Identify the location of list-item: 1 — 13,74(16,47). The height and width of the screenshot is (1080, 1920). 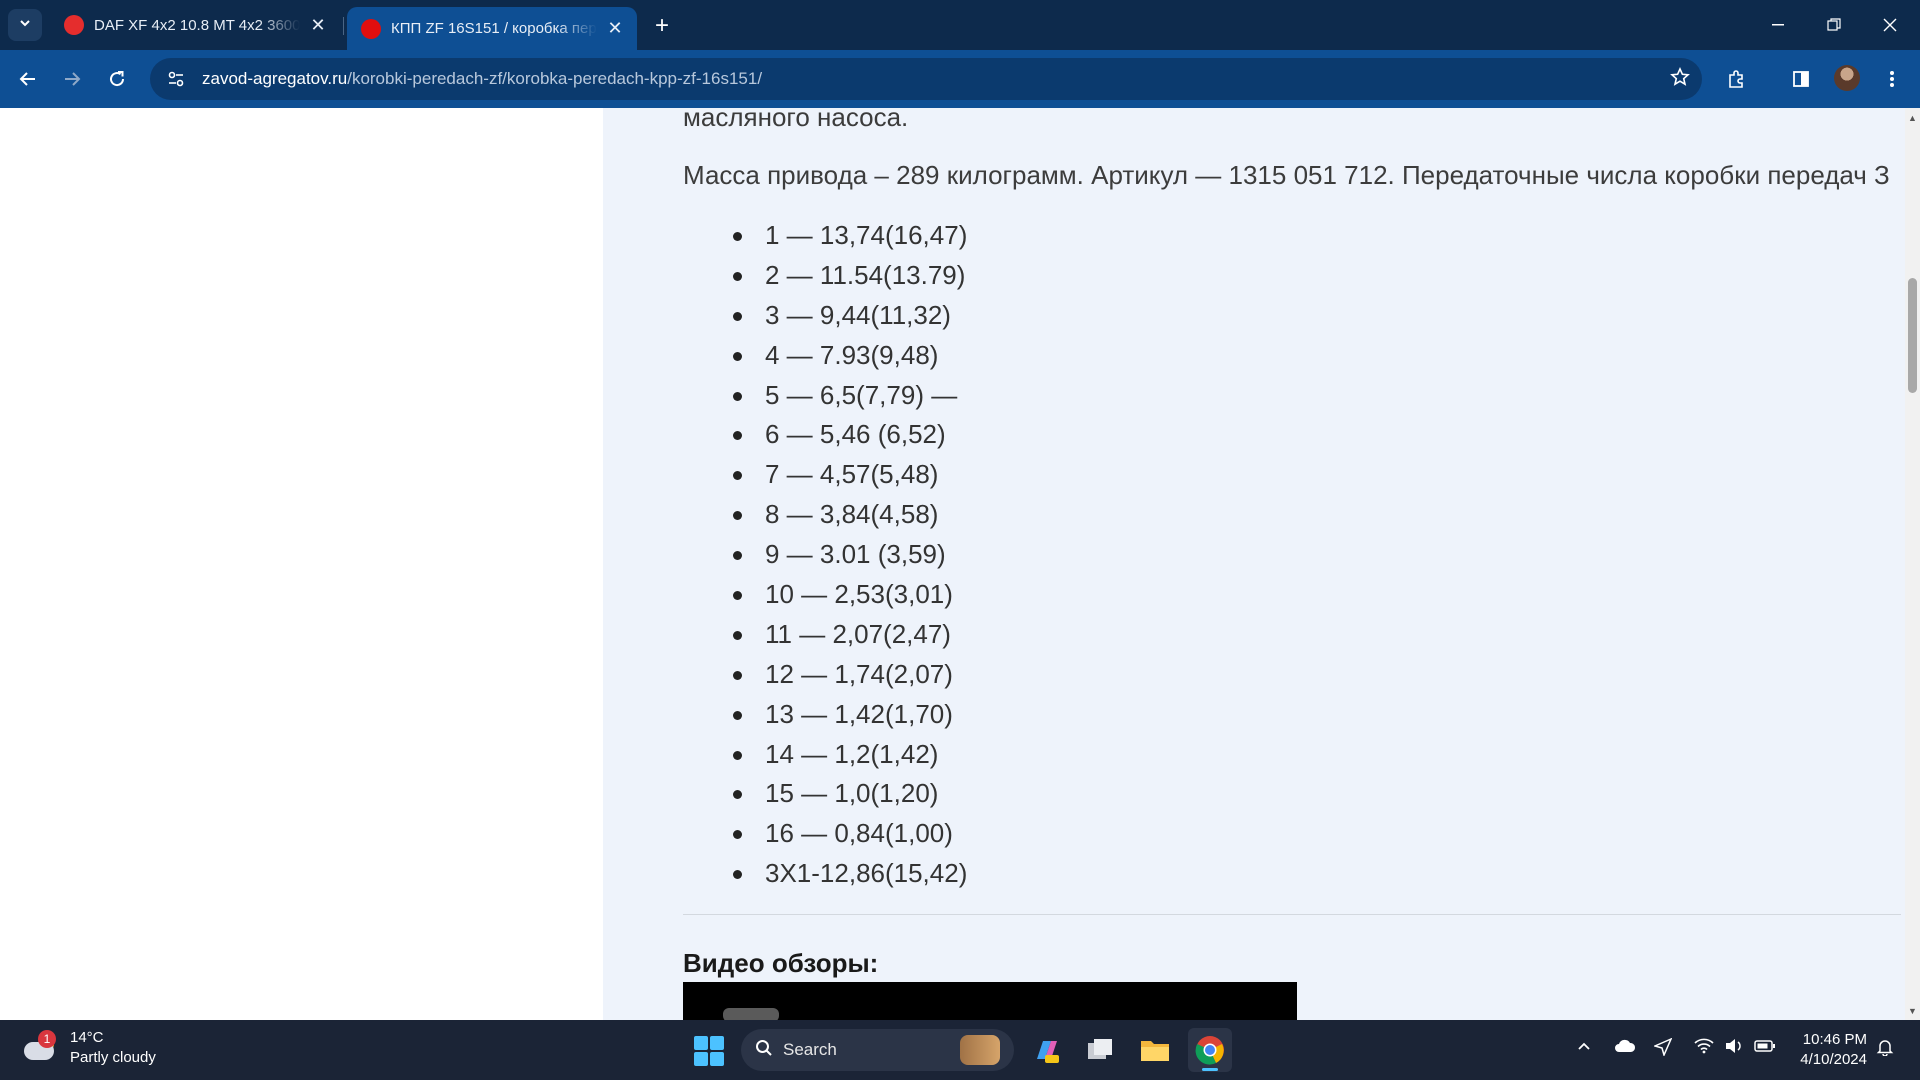
(849, 236).